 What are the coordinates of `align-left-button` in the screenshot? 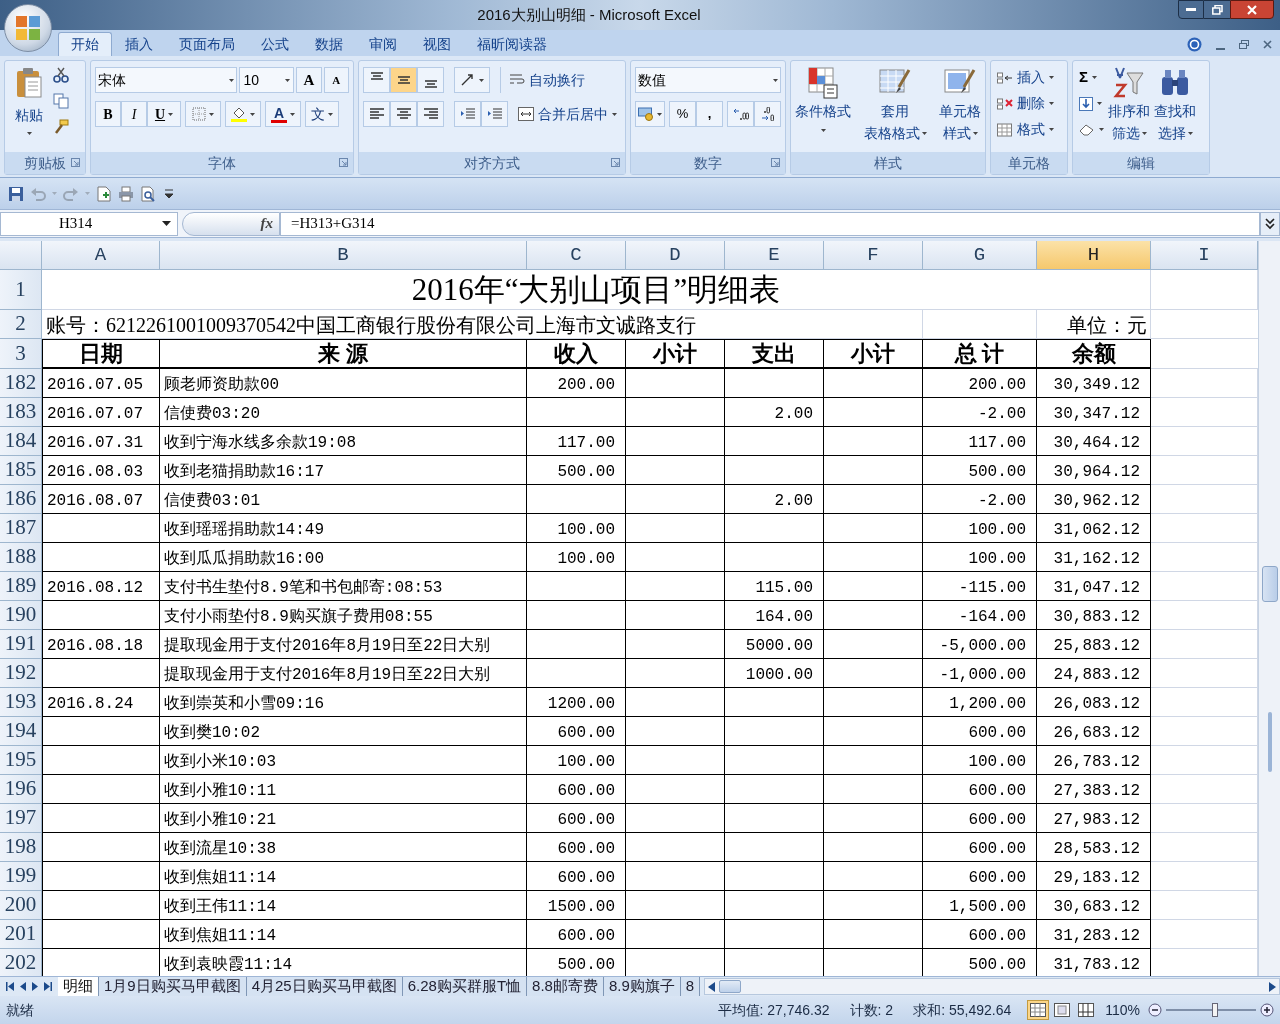 It's located at (376, 114).